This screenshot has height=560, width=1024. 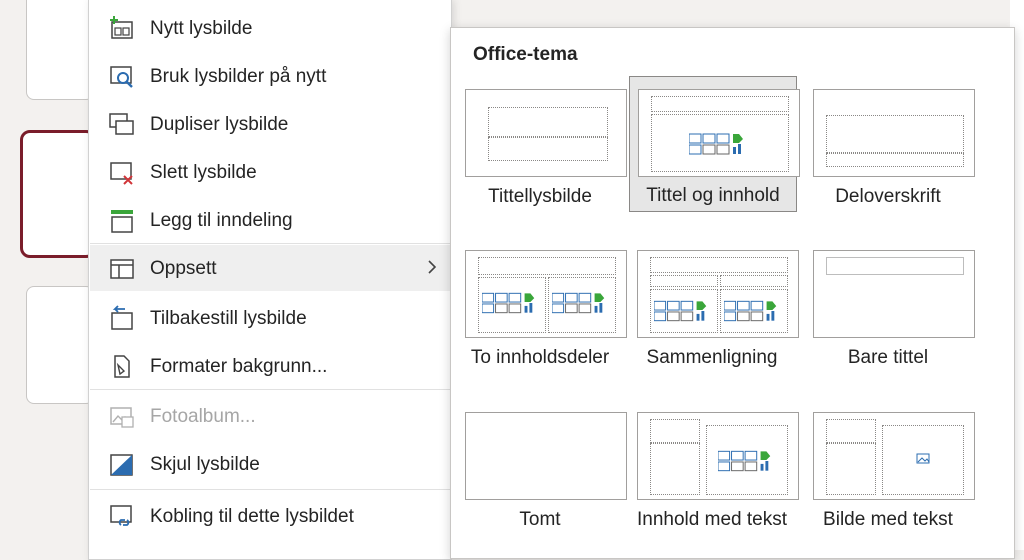 I want to click on layout-option-title-only: Bare tittel, so click(x=890, y=309).